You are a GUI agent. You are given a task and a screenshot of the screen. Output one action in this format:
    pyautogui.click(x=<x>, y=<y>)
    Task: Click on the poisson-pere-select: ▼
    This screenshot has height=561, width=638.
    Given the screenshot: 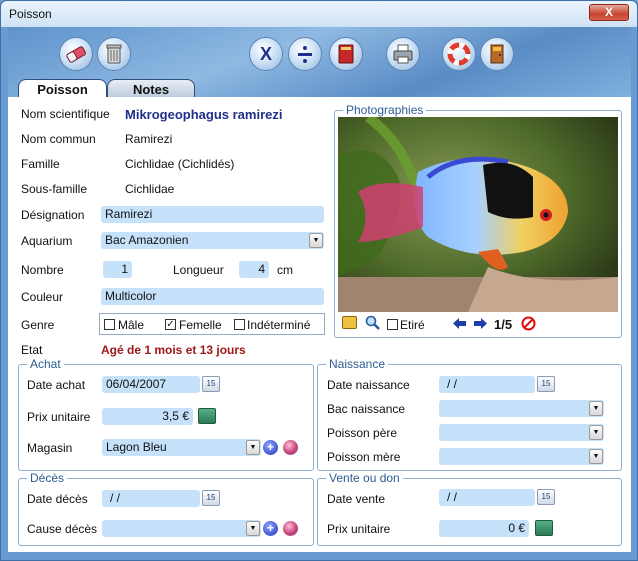 What is the action you would take?
    pyautogui.click(x=521, y=432)
    